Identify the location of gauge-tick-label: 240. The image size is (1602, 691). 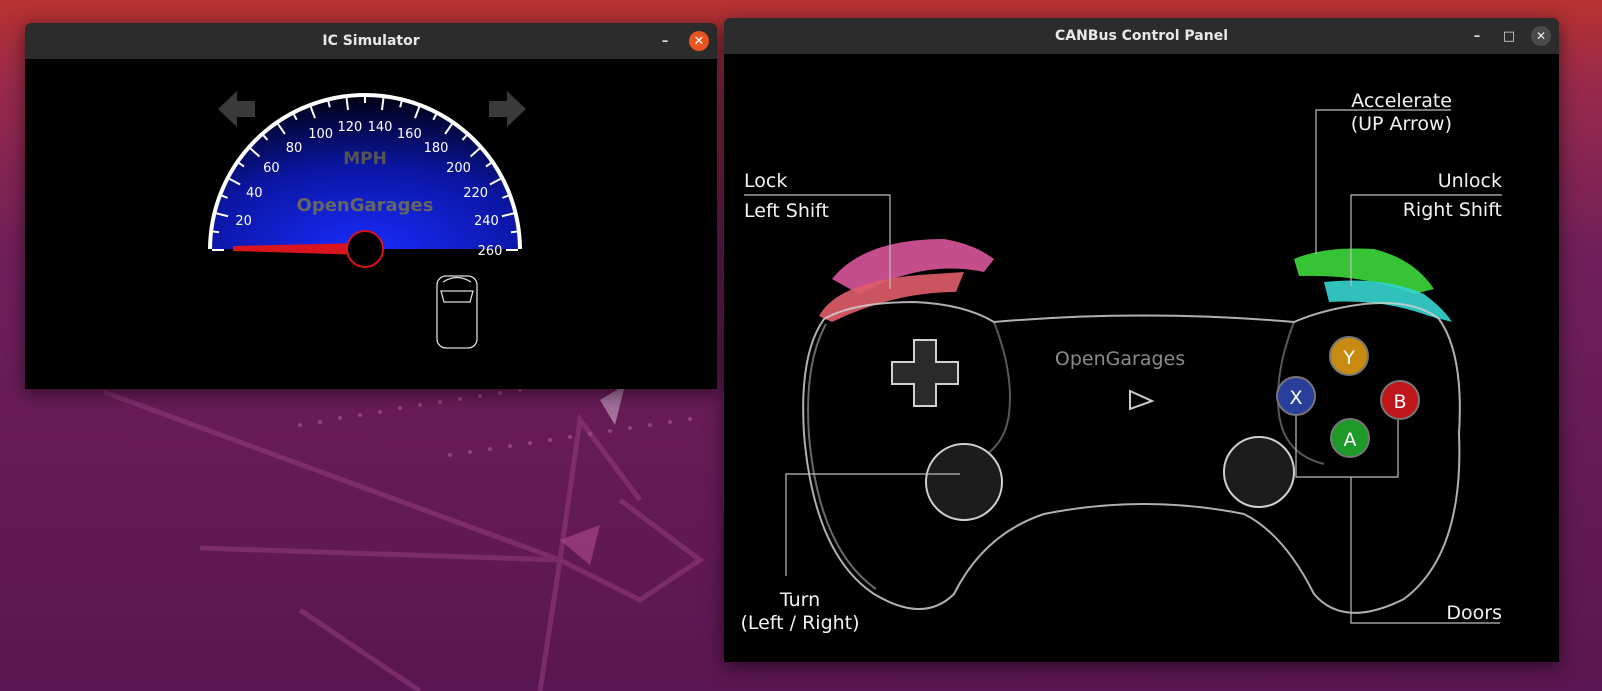
(486, 221).